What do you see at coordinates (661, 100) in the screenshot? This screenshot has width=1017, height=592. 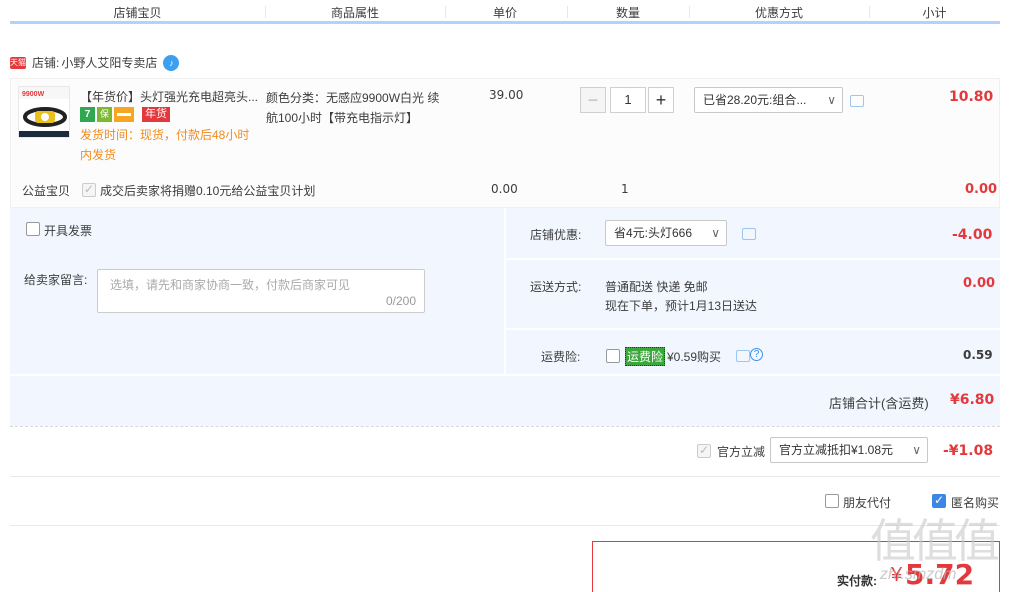 I see `quantity-increase-button: +` at bounding box center [661, 100].